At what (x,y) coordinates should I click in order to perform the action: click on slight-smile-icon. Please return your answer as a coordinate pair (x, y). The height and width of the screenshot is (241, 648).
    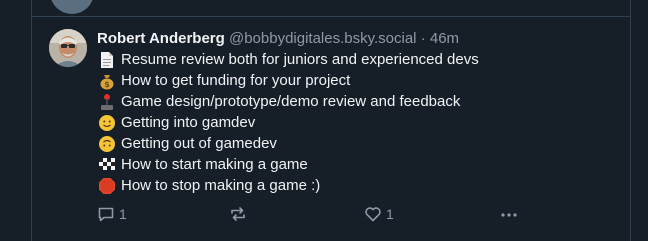
    Looking at the image, I should click on (107, 123).